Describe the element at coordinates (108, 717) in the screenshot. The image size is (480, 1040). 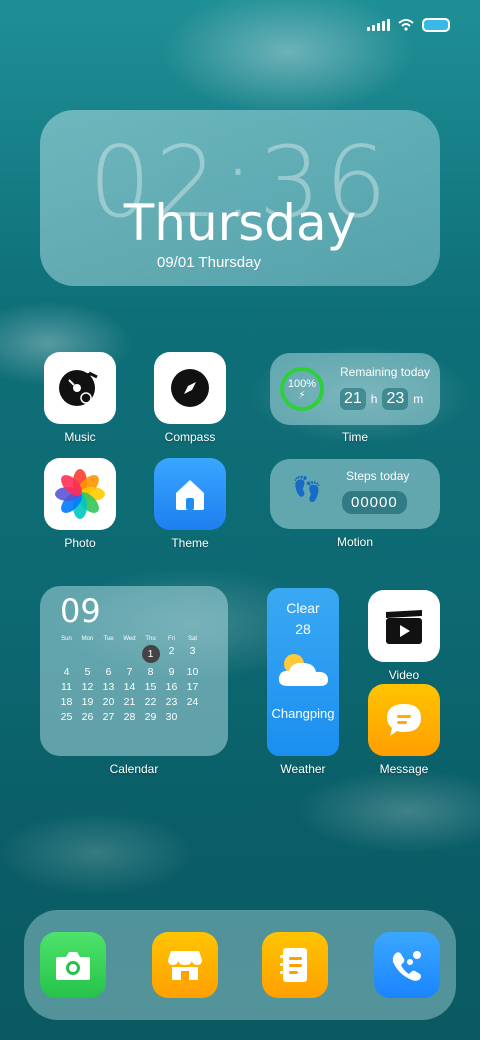
I see `calendar-day: 27` at that location.